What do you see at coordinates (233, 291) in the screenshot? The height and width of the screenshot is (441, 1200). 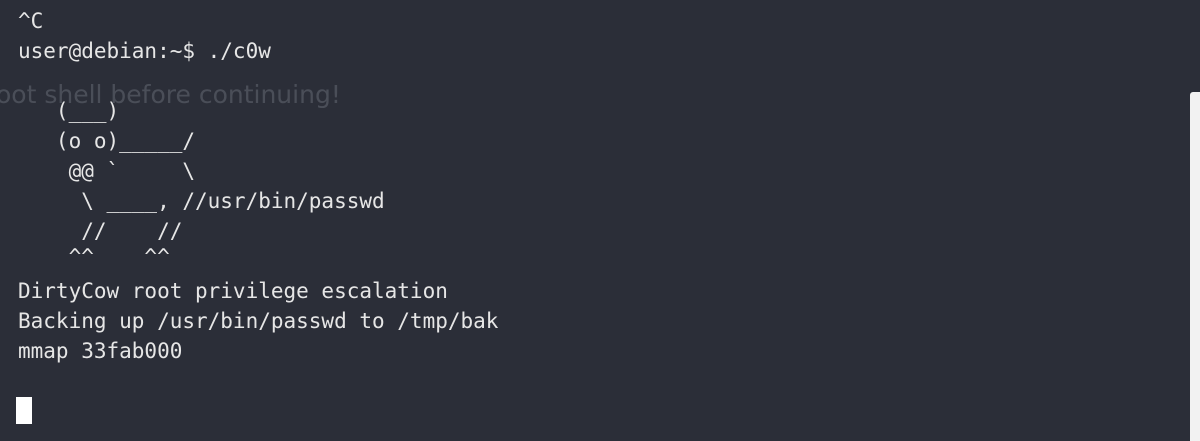 I see `terminal-line-title: DirtyCow root privilege escalation` at bounding box center [233, 291].